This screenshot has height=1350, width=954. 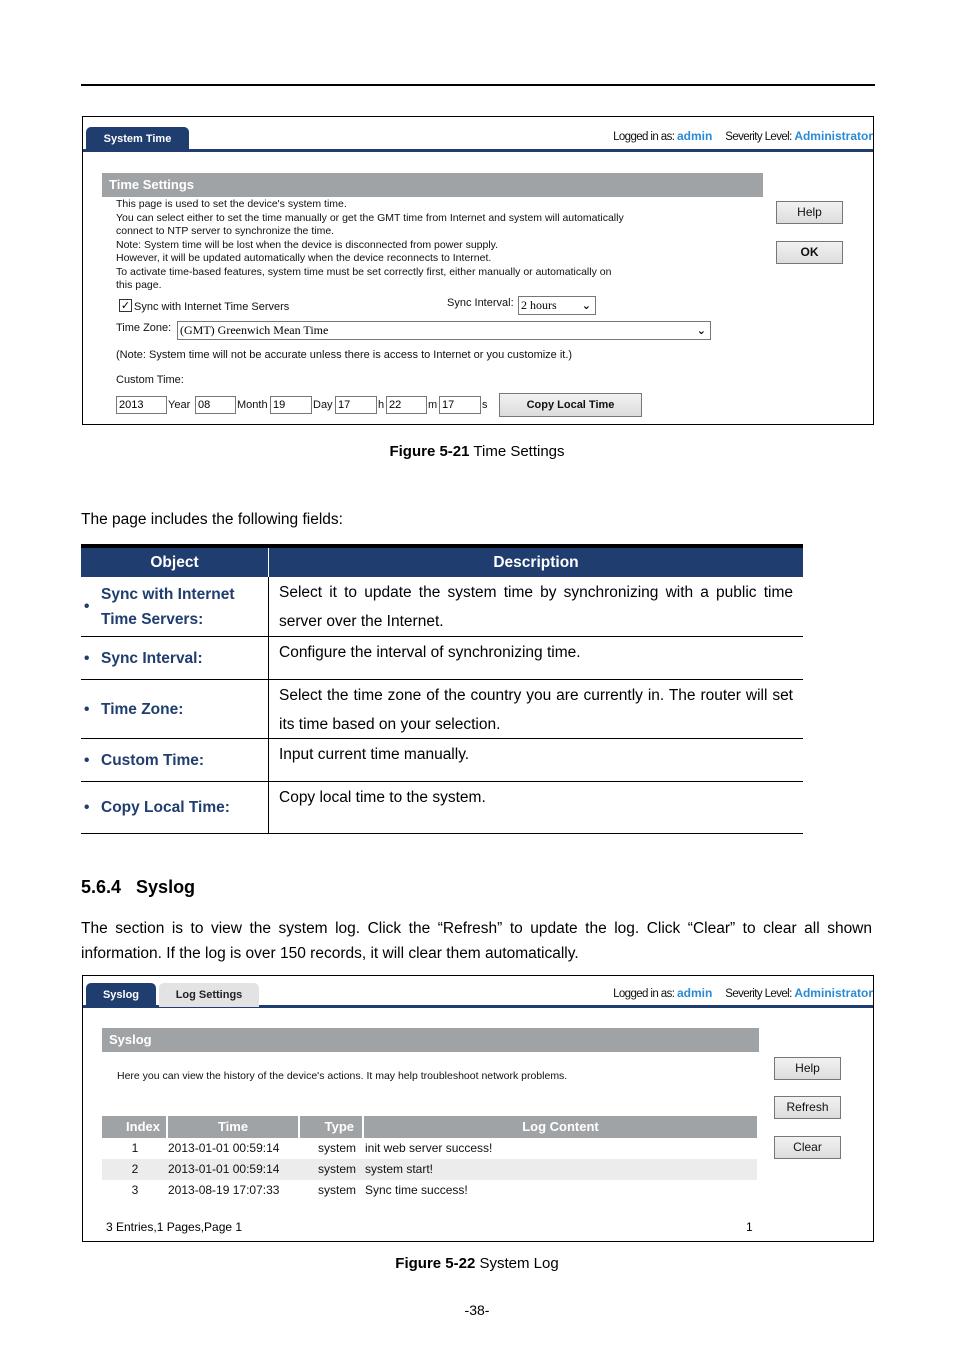 I want to click on chevron-down-icon: ⌄, so click(x=701, y=330).